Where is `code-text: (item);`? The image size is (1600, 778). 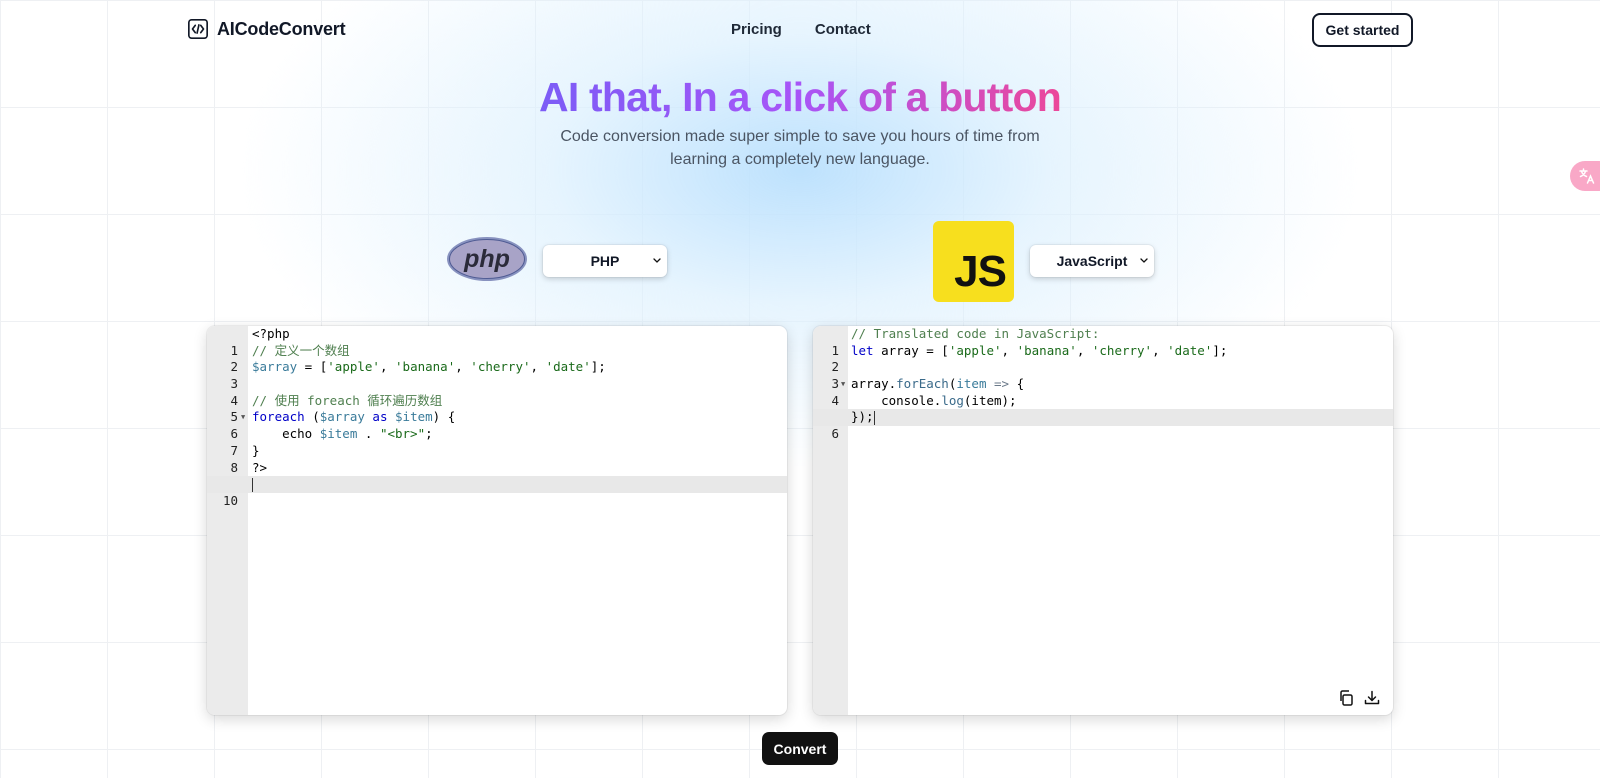
code-text: (item); is located at coordinates (990, 400).